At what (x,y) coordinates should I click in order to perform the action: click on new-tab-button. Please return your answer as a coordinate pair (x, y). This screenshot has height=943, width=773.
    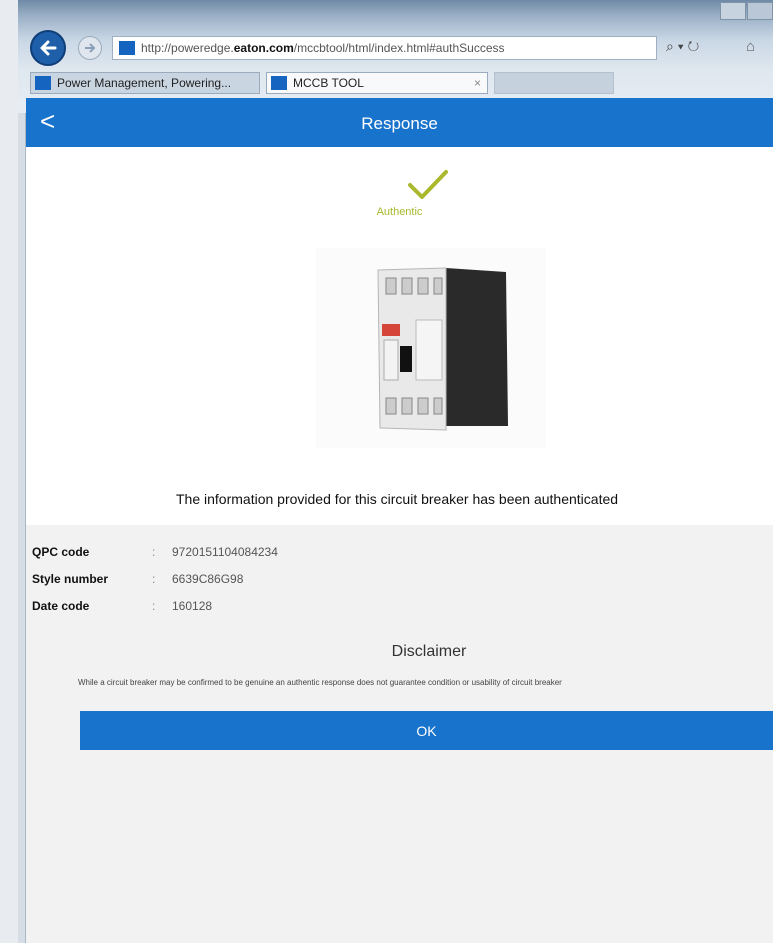
    Looking at the image, I should click on (554, 83).